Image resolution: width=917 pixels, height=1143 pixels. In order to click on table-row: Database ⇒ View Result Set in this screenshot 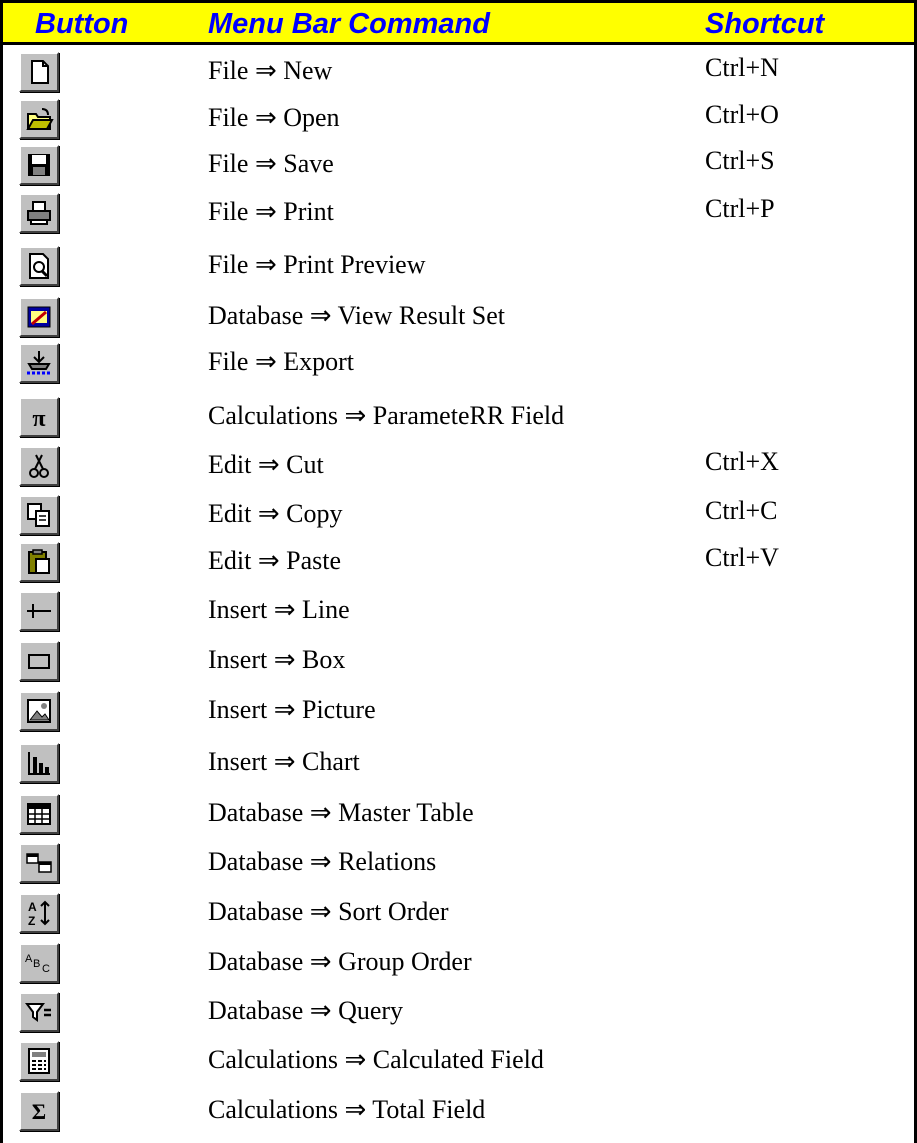, I will do `click(458, 317)`.